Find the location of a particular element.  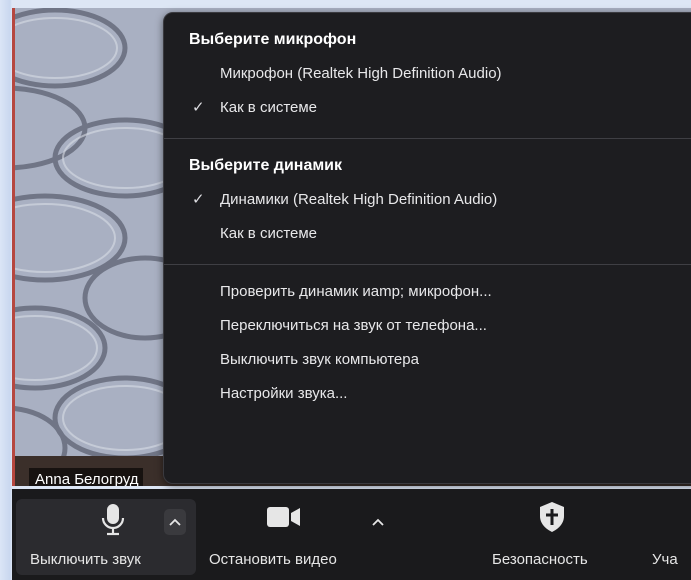

video-options-caret-button is located at coordinates (378, 522).